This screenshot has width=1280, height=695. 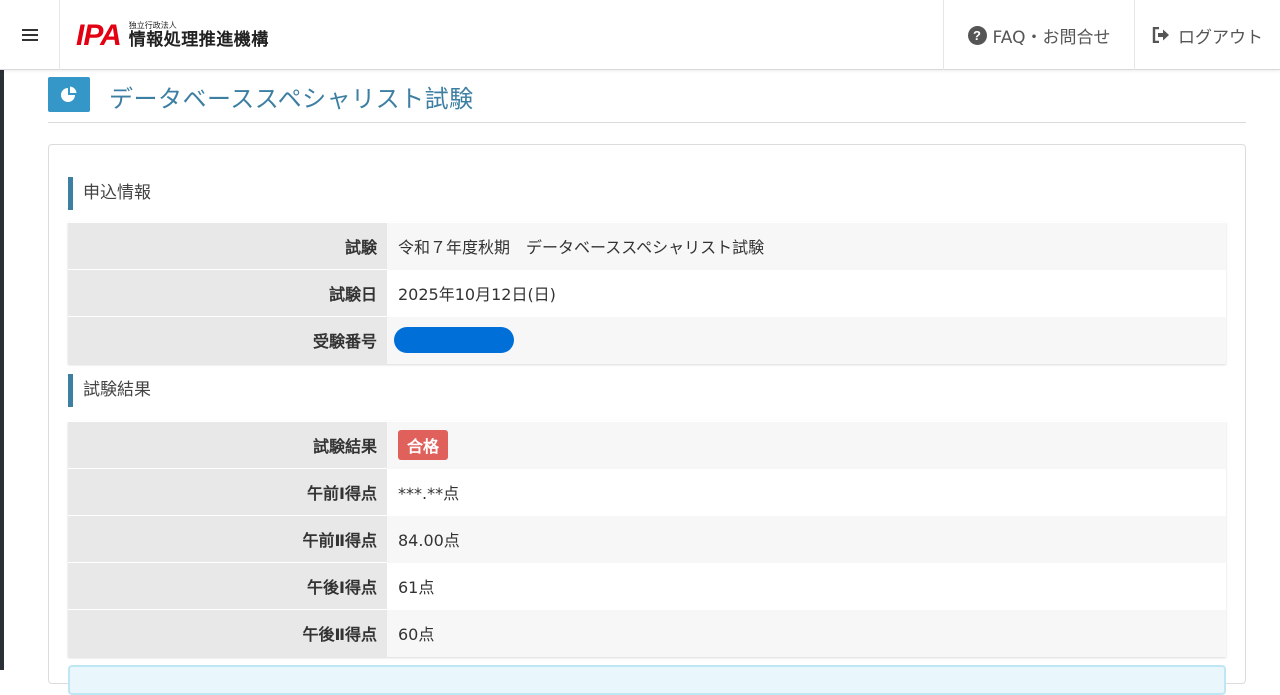 I want to click on hamburger-icon, so click(x=29, y=35).